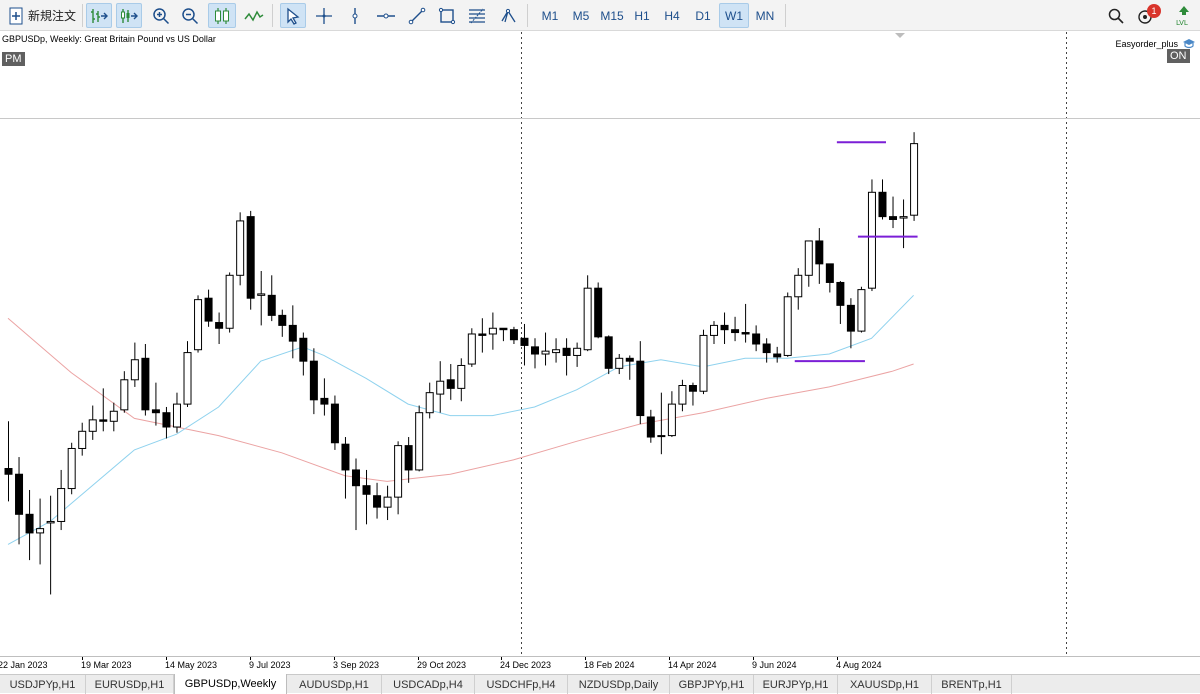  I want to click on chart-shift-marker, so click(900, 35).